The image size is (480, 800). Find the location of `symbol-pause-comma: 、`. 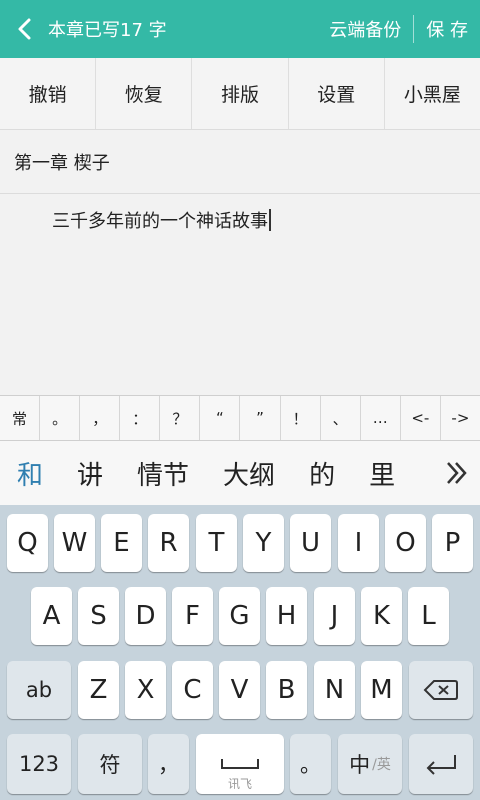

symbol-pause-comma: 、 is located at coordinates (341, 418).